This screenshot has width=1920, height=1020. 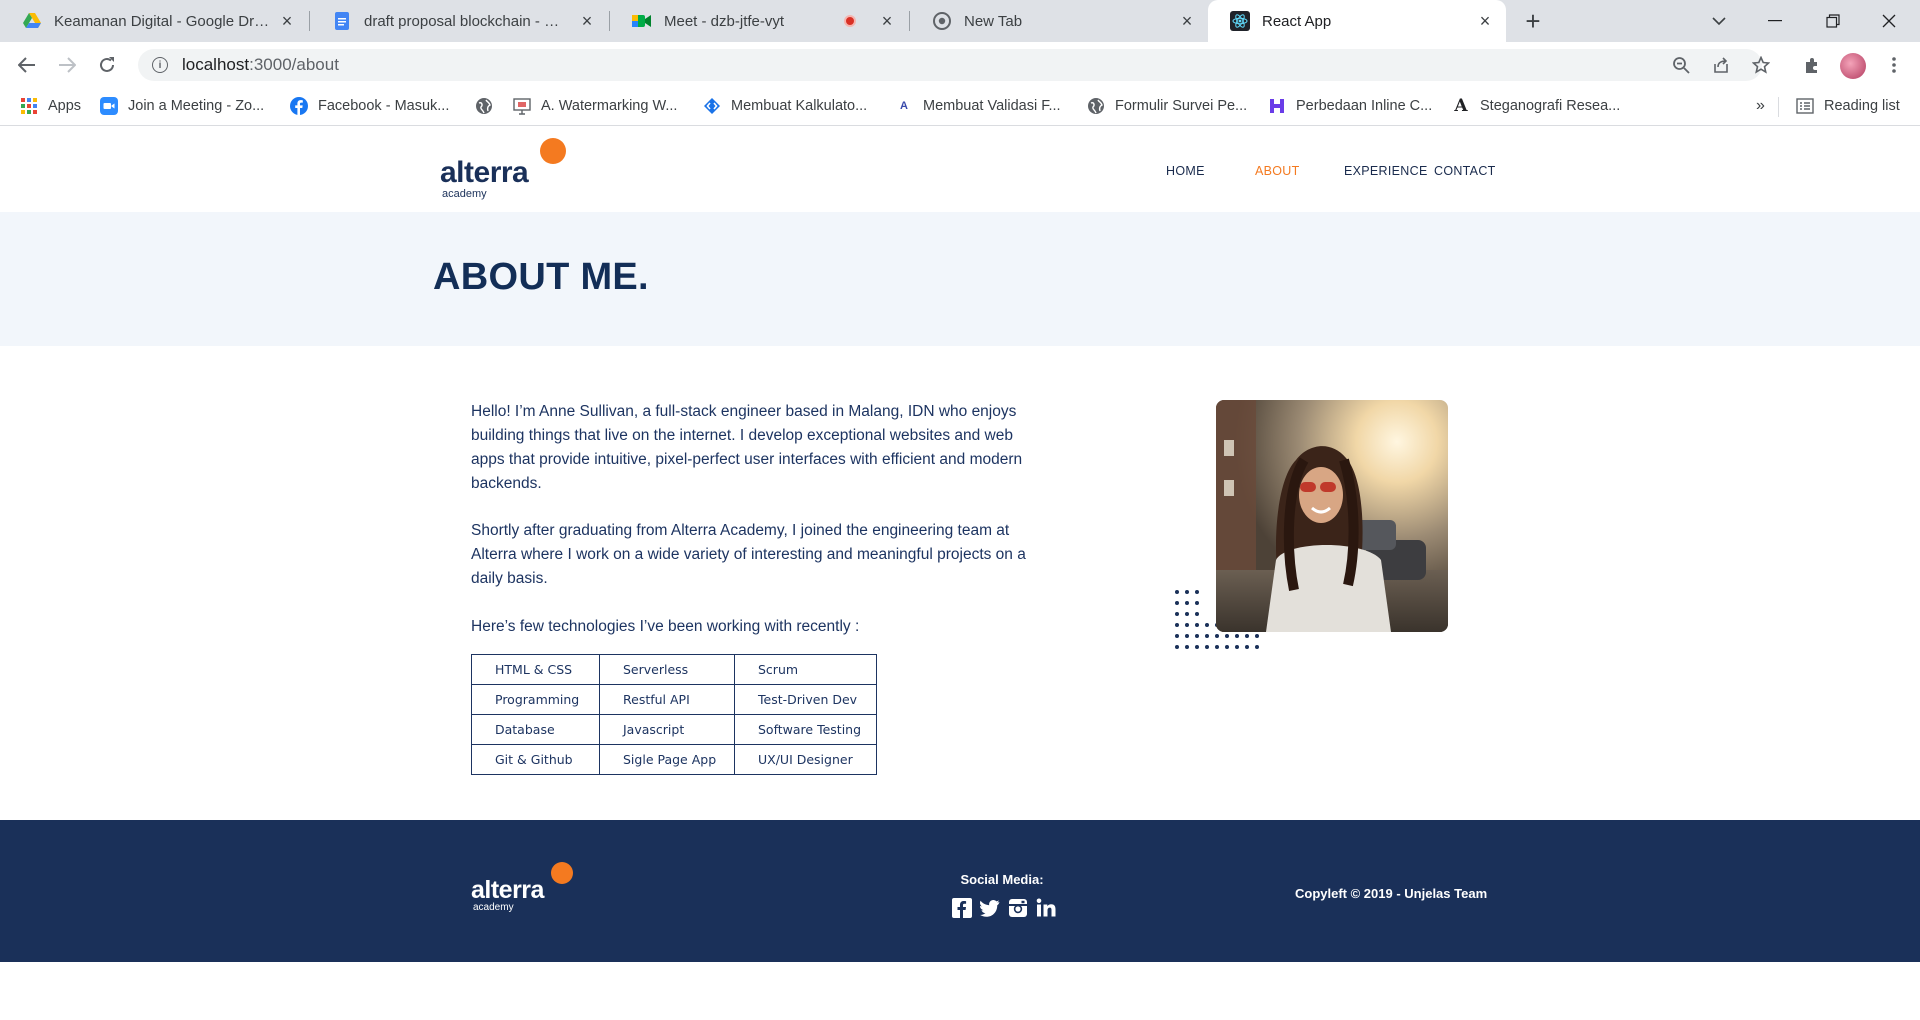 What do you see at coordinates (535, 729) in the screenshot?
I see `table-cell: Database` at bounding box center [535, 729].